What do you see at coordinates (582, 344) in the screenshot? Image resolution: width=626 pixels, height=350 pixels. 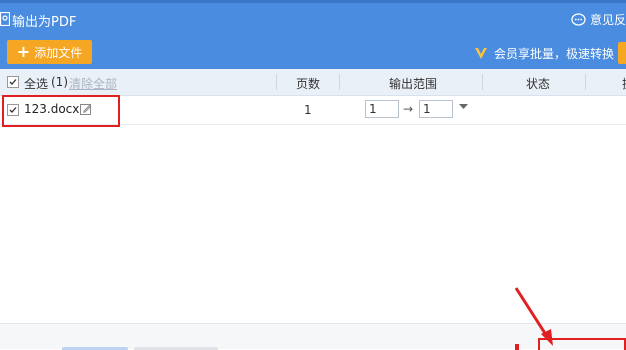 I see `highlight-box` at bounding box center [582, 344].